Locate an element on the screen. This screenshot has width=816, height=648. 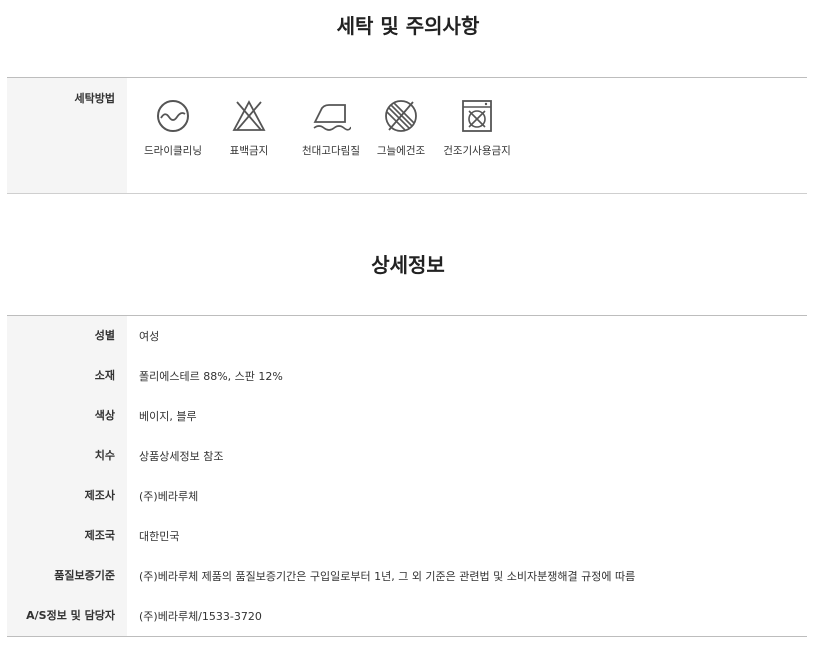
care-item-dry-cleaning: 드라이클리닝 is located at coordinates (173, 118).